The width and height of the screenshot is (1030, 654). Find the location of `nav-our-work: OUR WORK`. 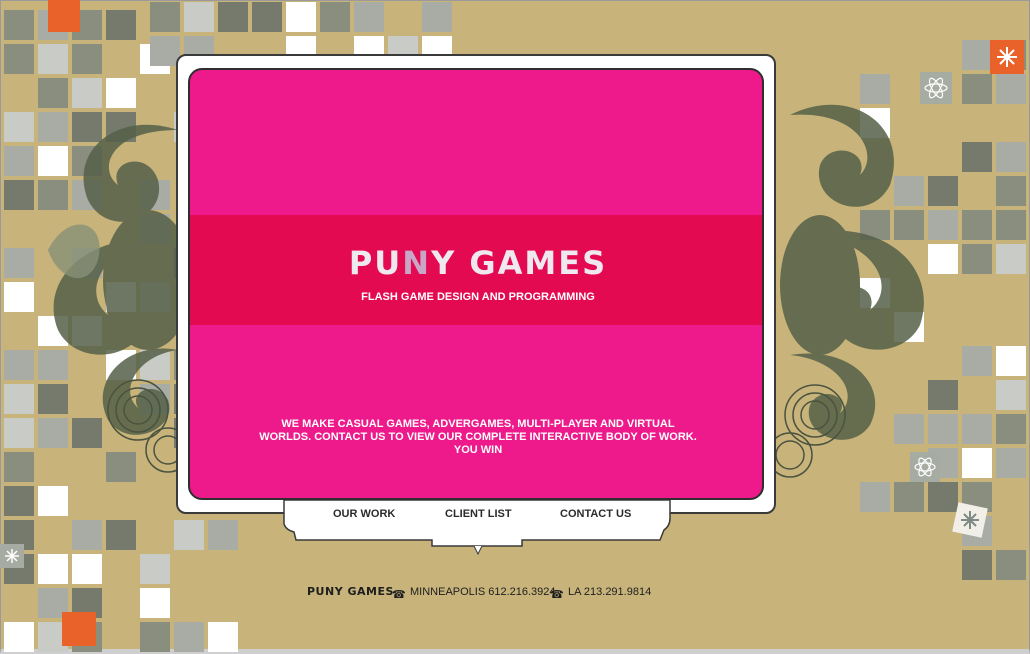

nav-our-work: OUR WORK is located at coordinates (364, 514).